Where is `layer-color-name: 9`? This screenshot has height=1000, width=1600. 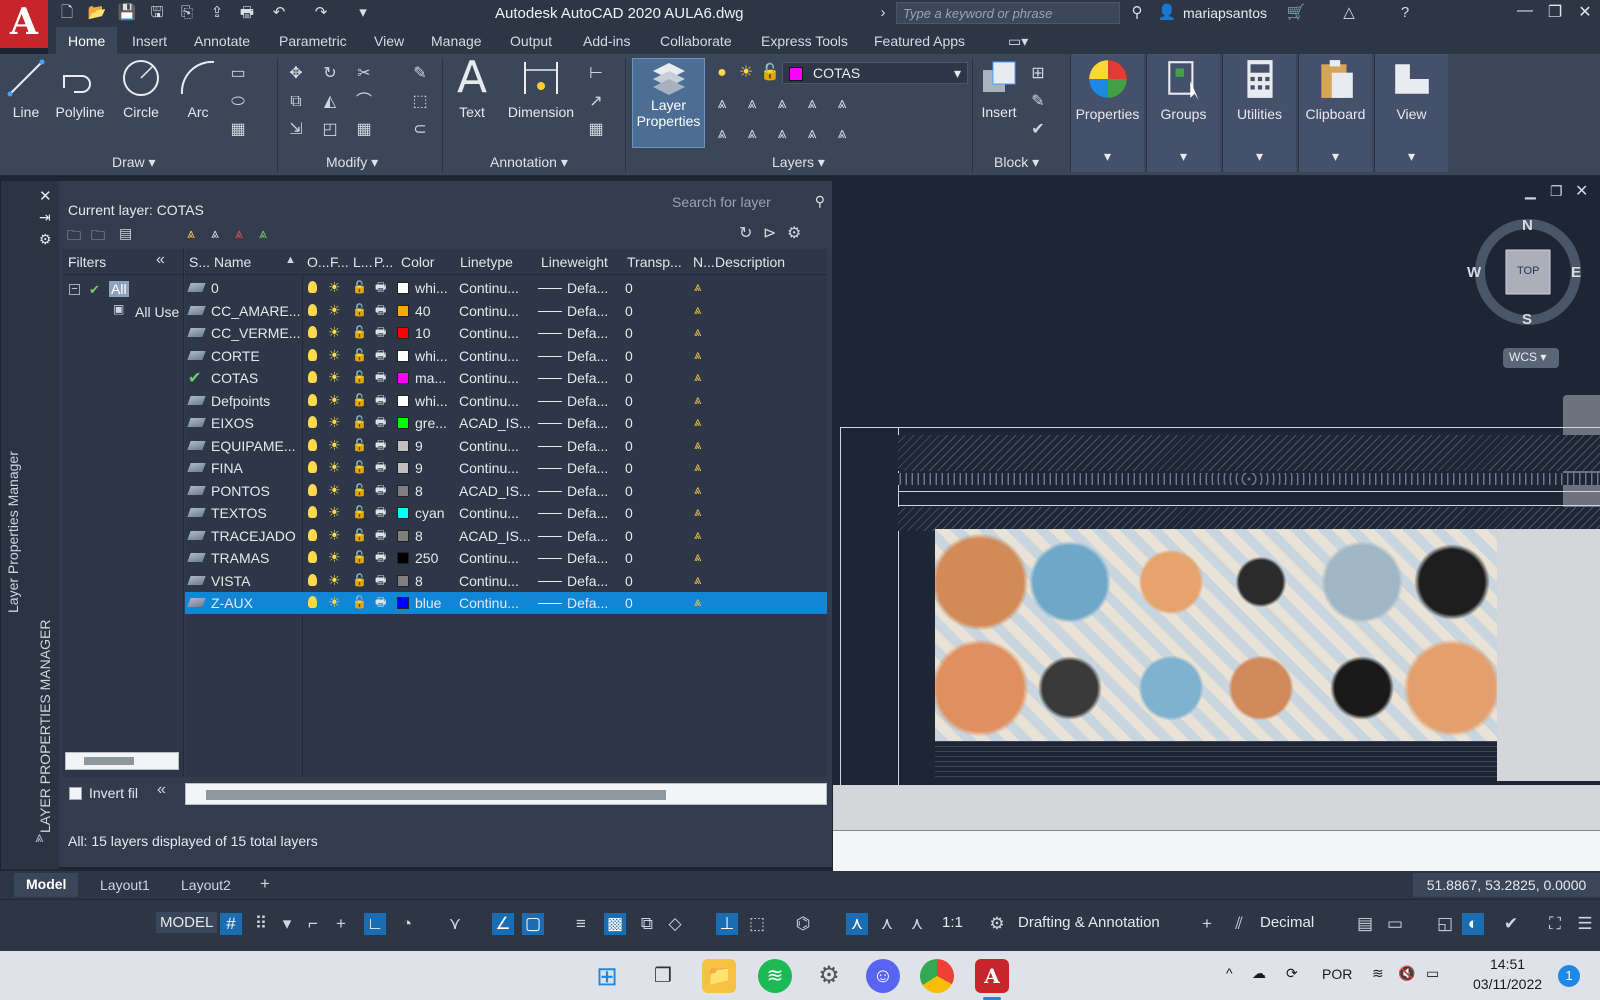 layer-color-name: 9 is located at coordinates (419, 446).